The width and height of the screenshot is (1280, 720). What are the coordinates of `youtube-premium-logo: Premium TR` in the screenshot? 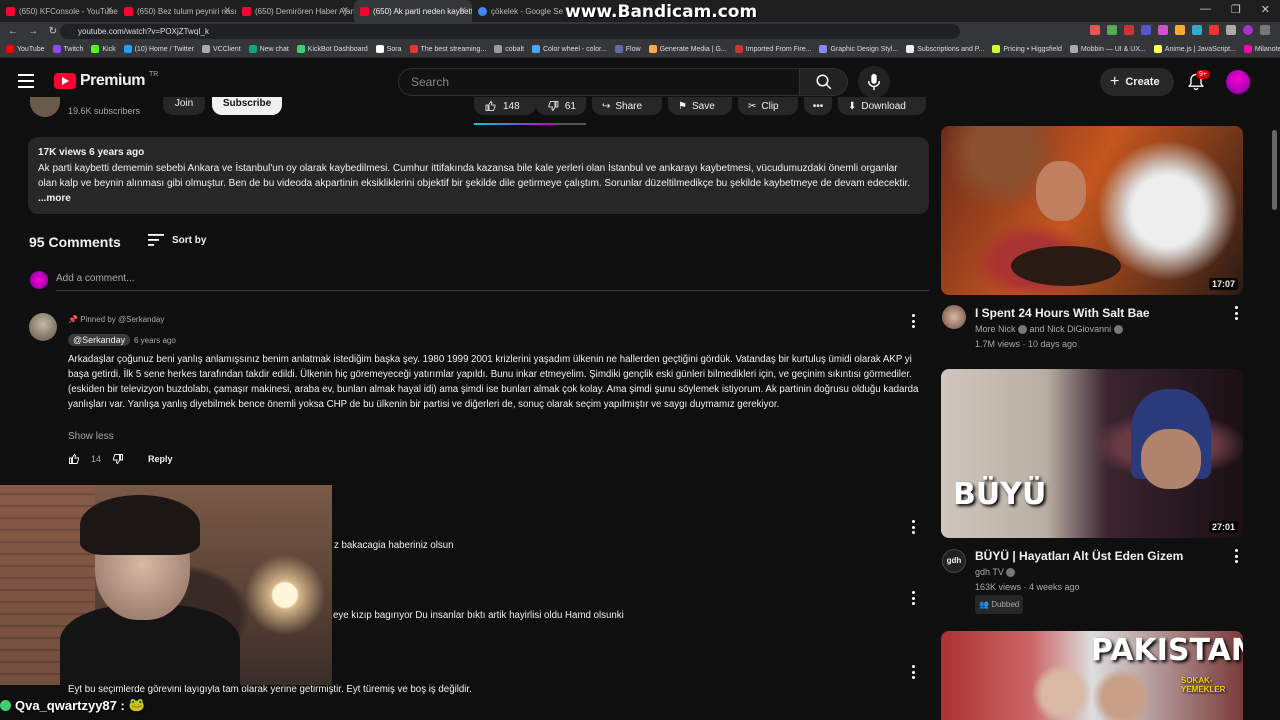 It's located at (106, 80).